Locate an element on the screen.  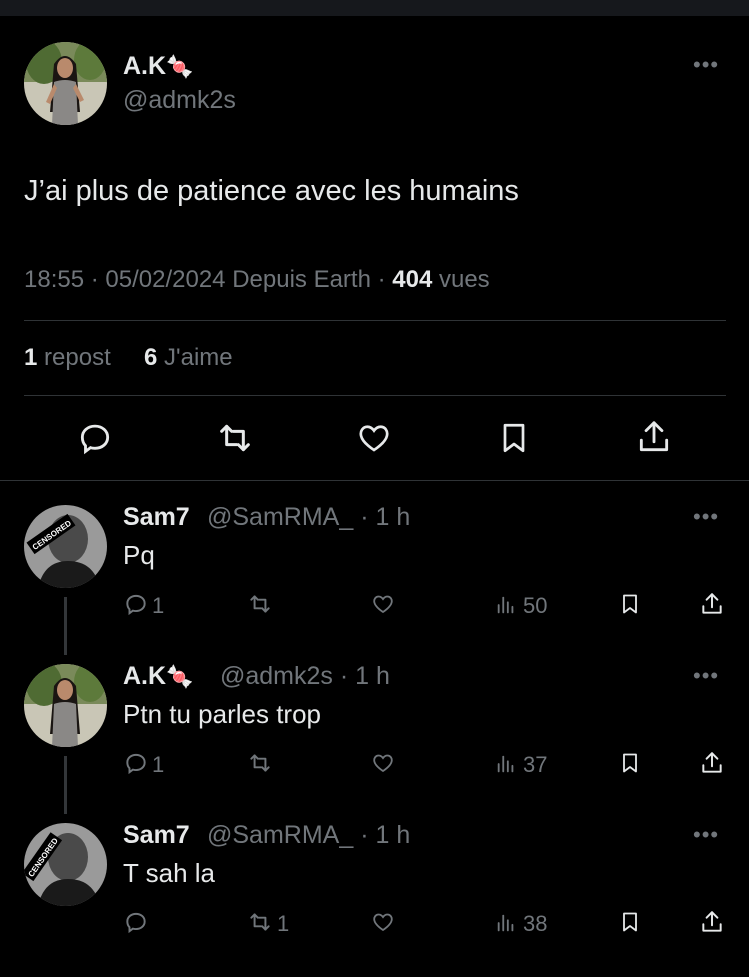
views-count: 37 is located at coordinates (535, 764).